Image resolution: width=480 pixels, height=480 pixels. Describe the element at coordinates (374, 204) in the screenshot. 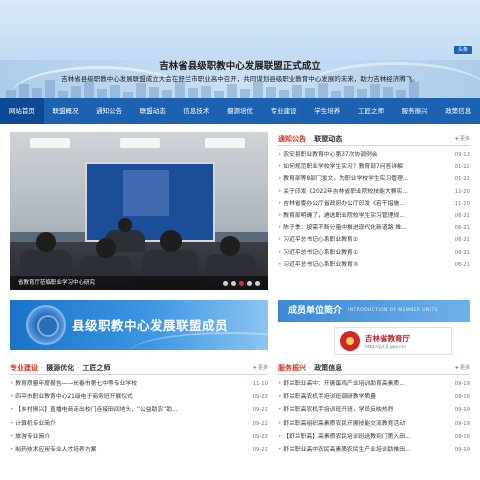

I see `list-item: 吉林省委办公厅省政府办公厅印发《若干措施...11-10` at that location.